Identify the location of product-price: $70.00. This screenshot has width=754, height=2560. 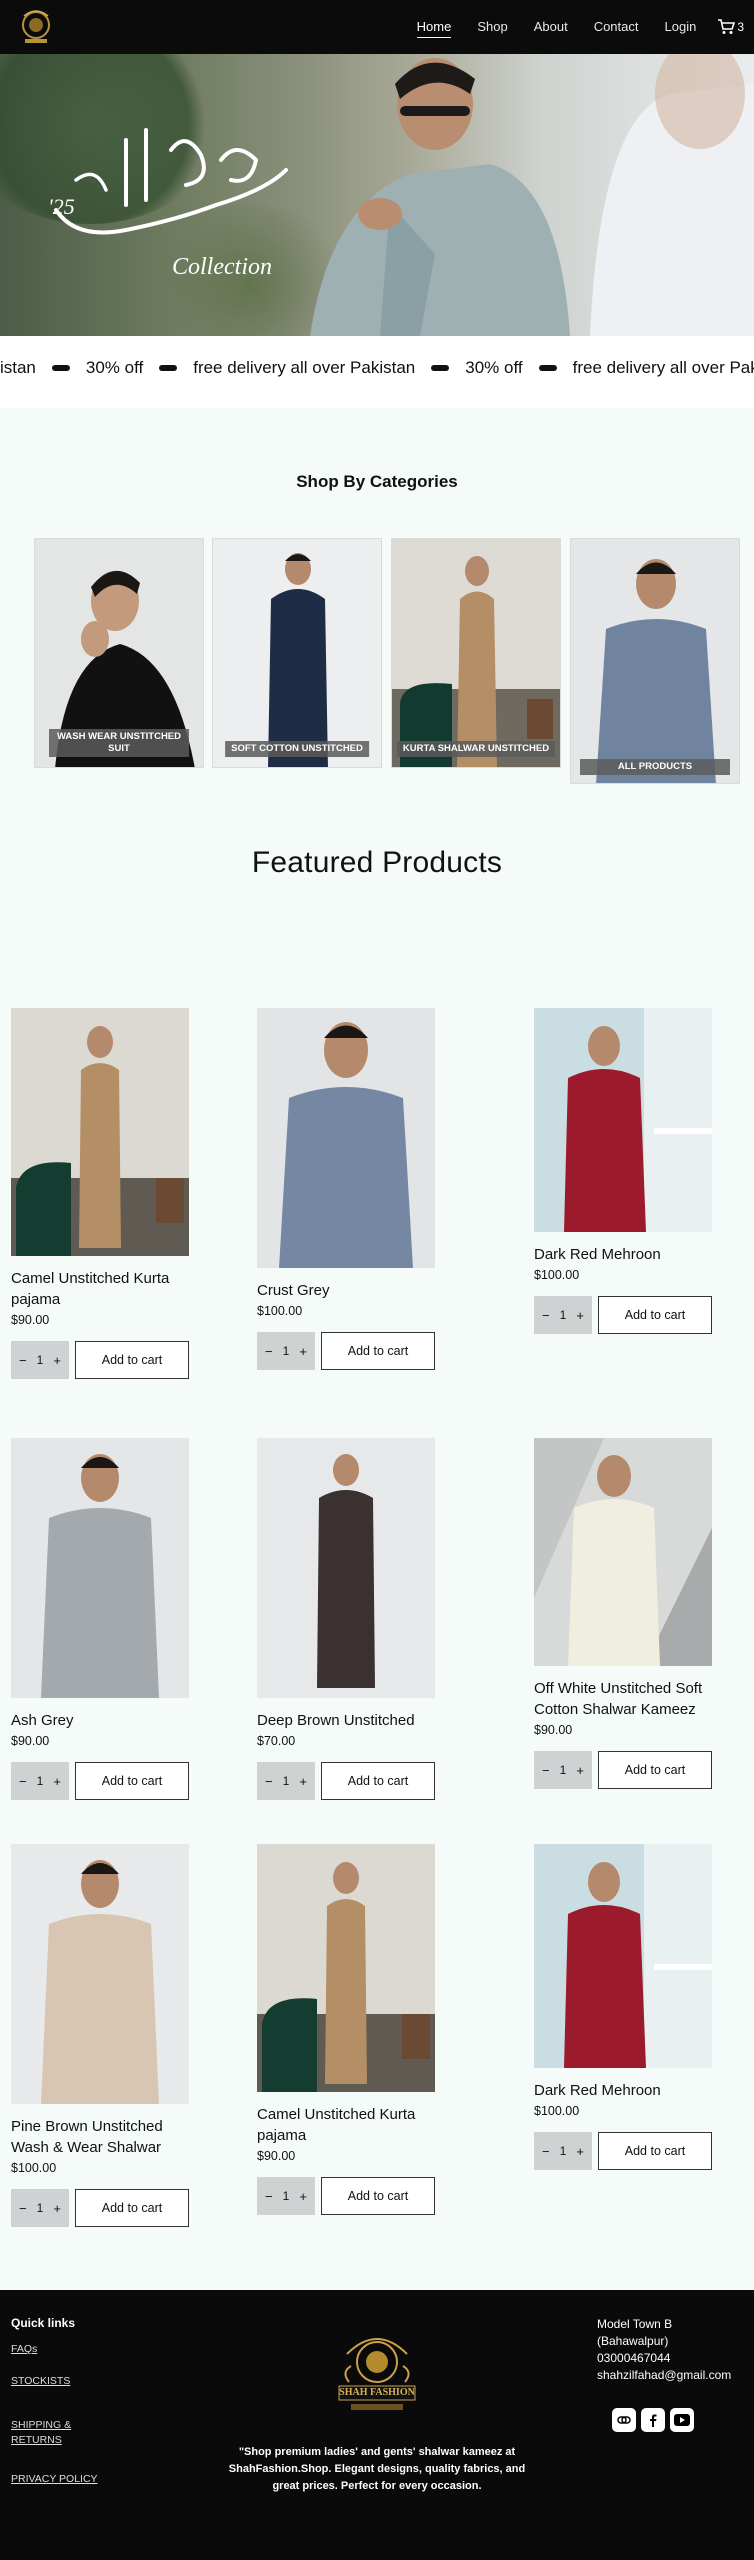
(276, 1741).